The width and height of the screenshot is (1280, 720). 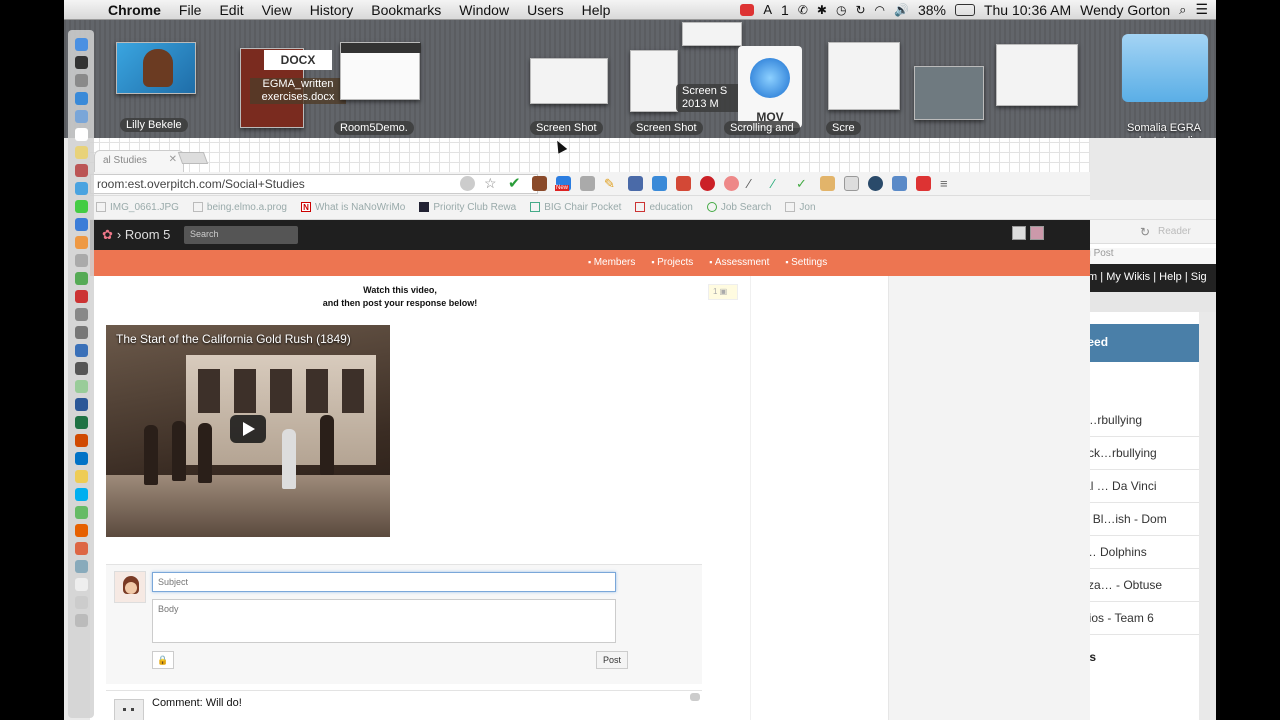 What do you see at coordinates (173, 159) in the screenshot?
I see `tab-close-icon: ✕` at bounding box center [173, 159].